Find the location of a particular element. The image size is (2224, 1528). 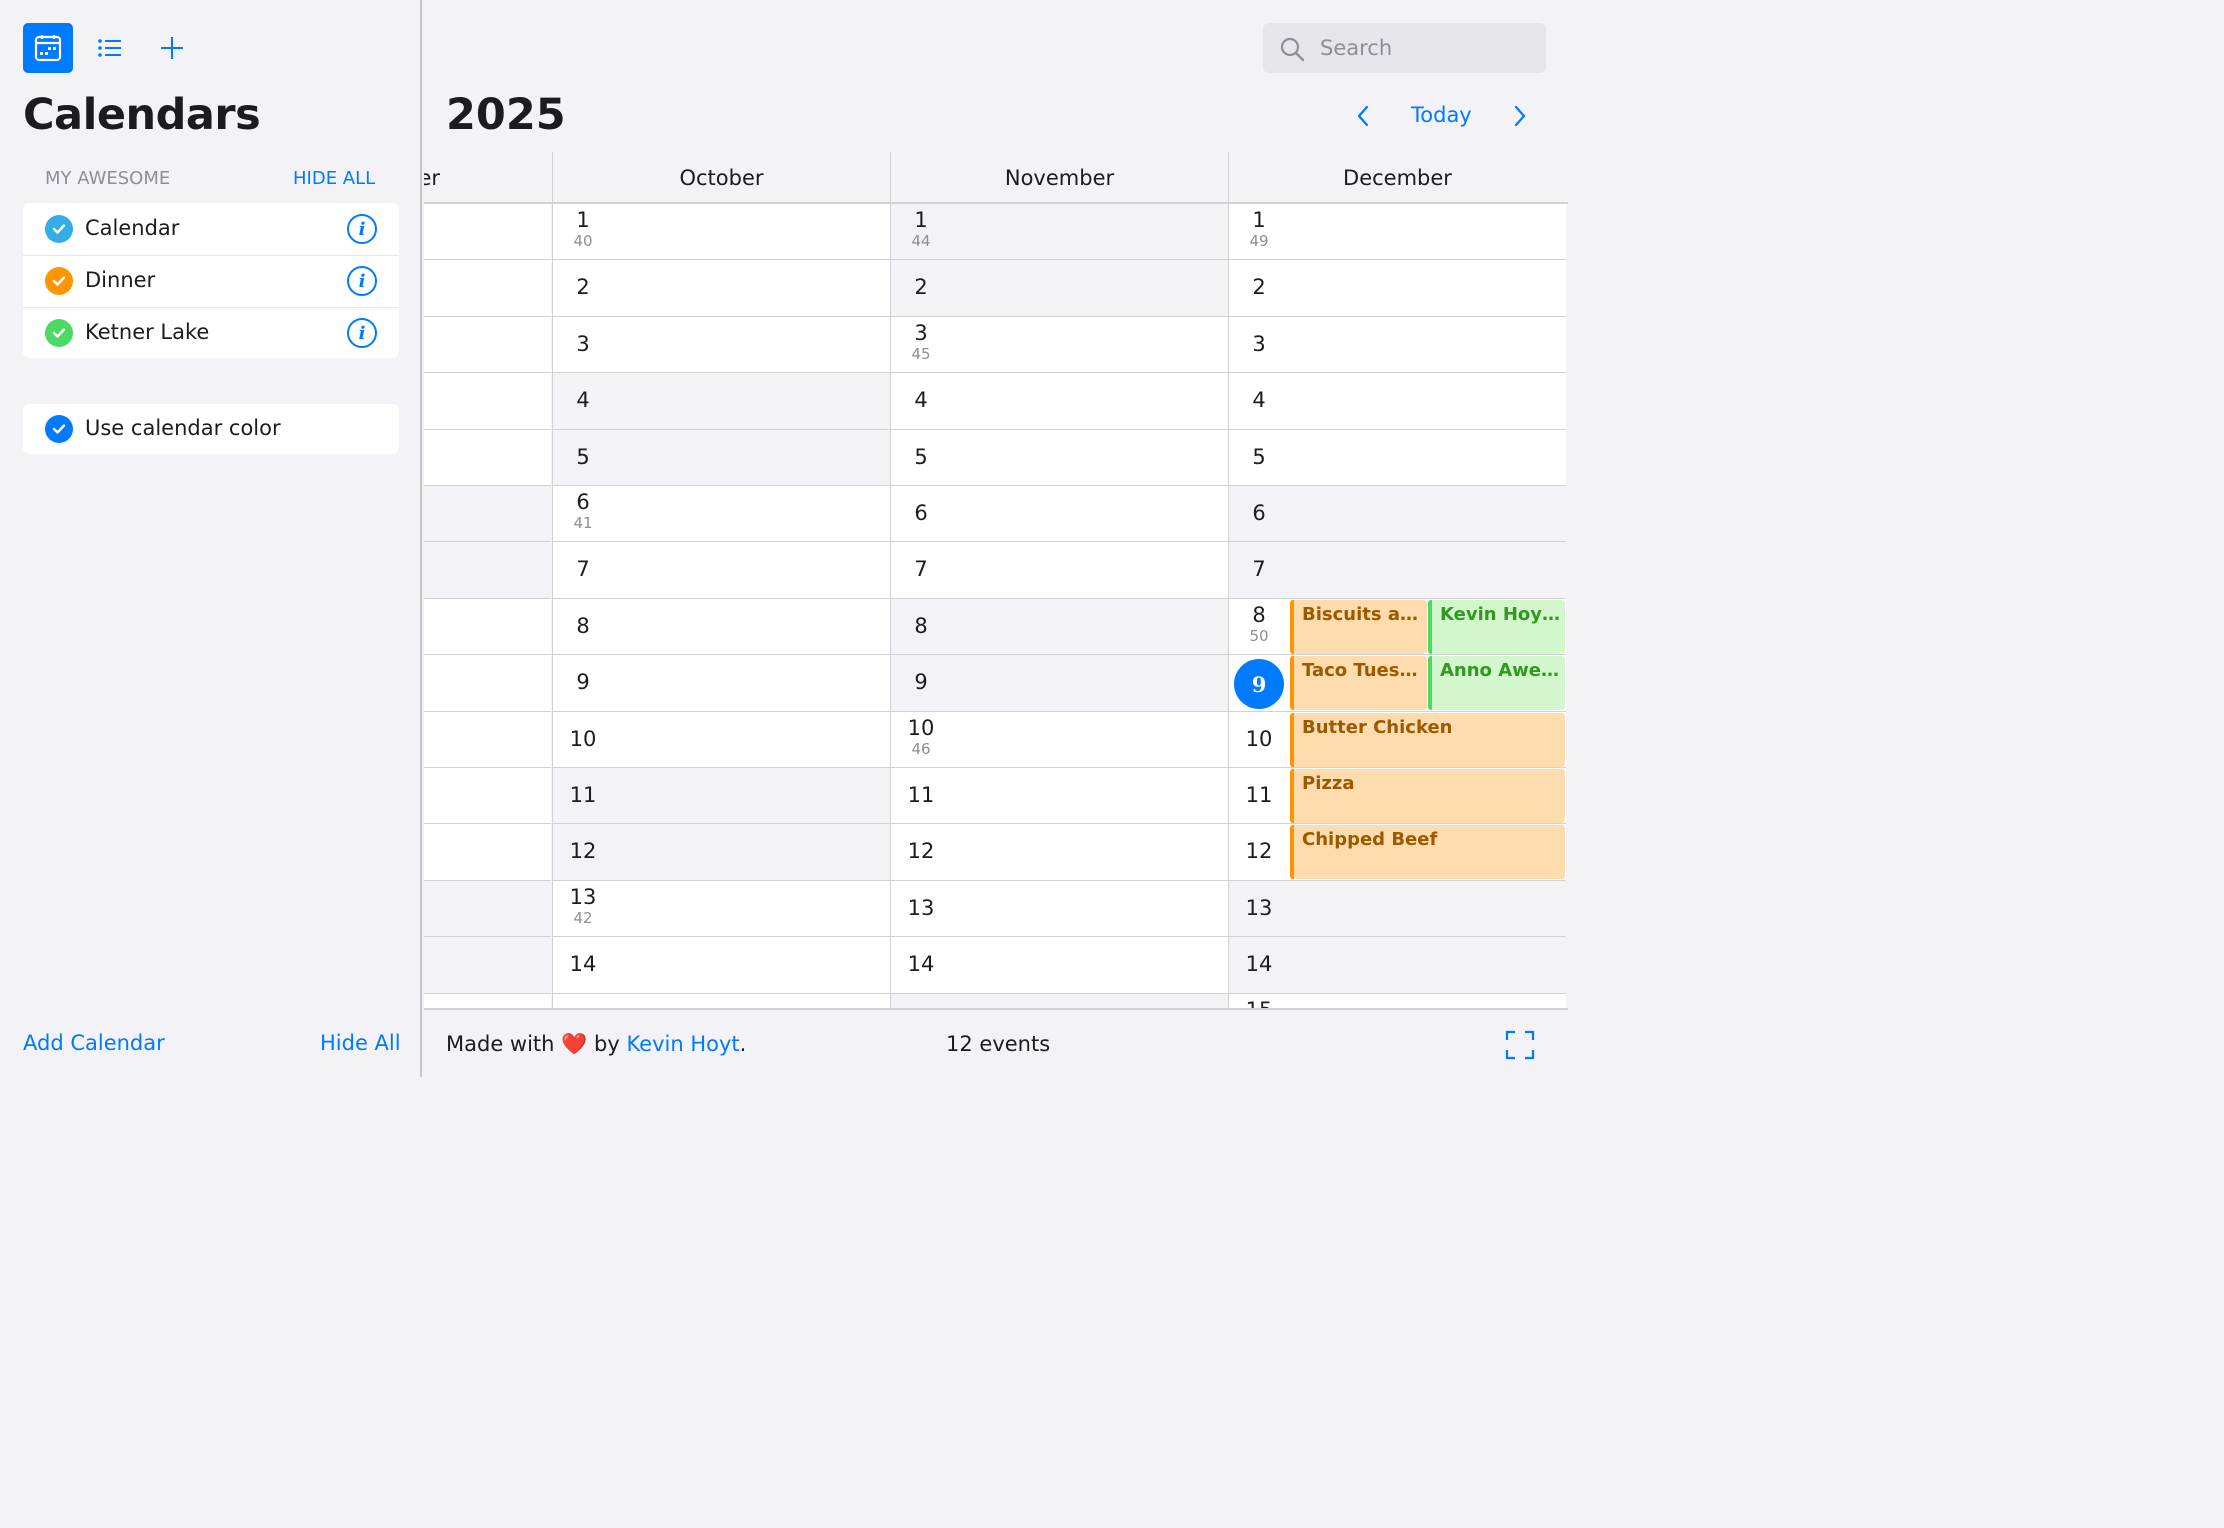

chevron-left-icon is located at coordinates (1363, 116).